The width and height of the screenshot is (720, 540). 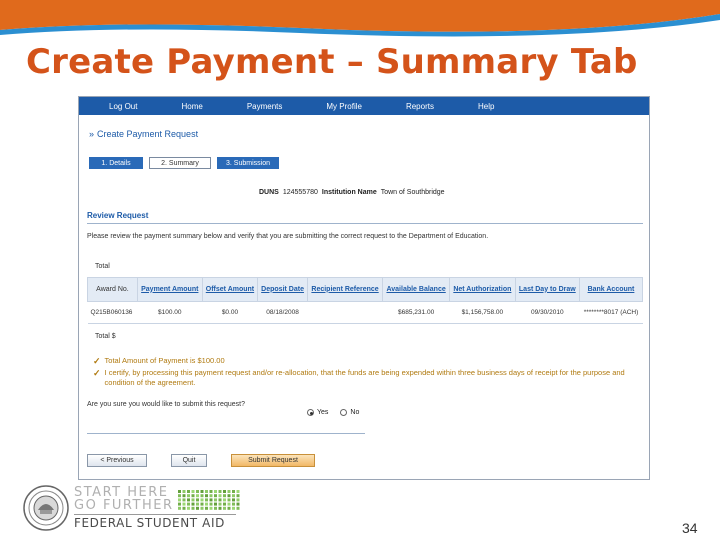 I want to click on review-title: Review Request, so click(x=118, y=215).